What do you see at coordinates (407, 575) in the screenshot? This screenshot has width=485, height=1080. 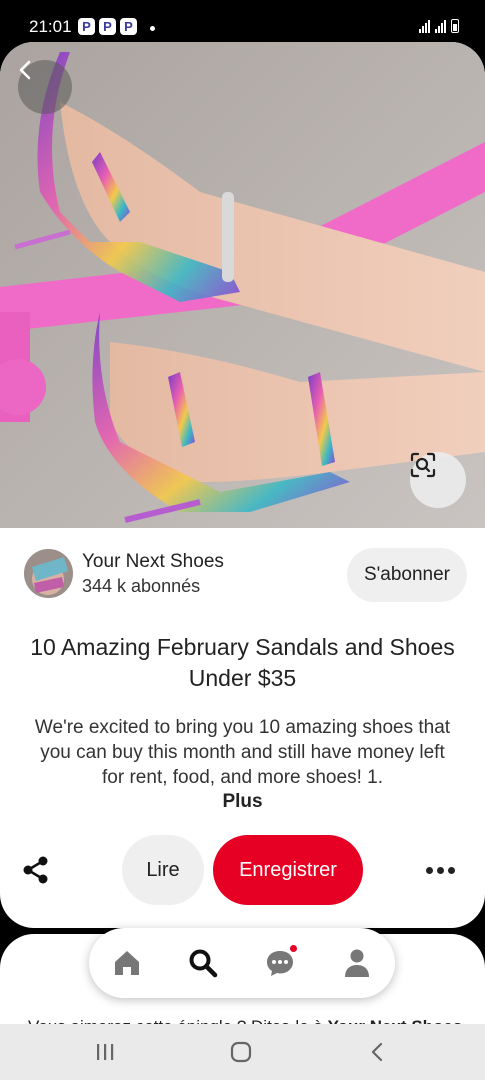 I see `follow-button: S'abonner` at bounding box center [407, 575].